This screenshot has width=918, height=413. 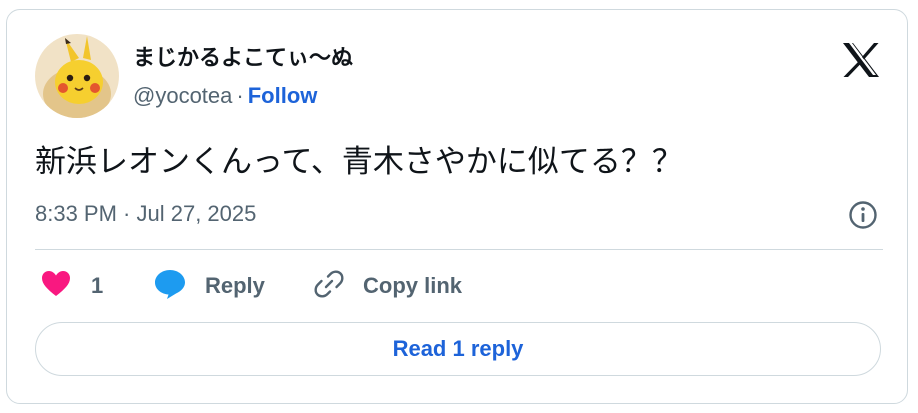 I want to click on divider, so click(x=459, y=249).